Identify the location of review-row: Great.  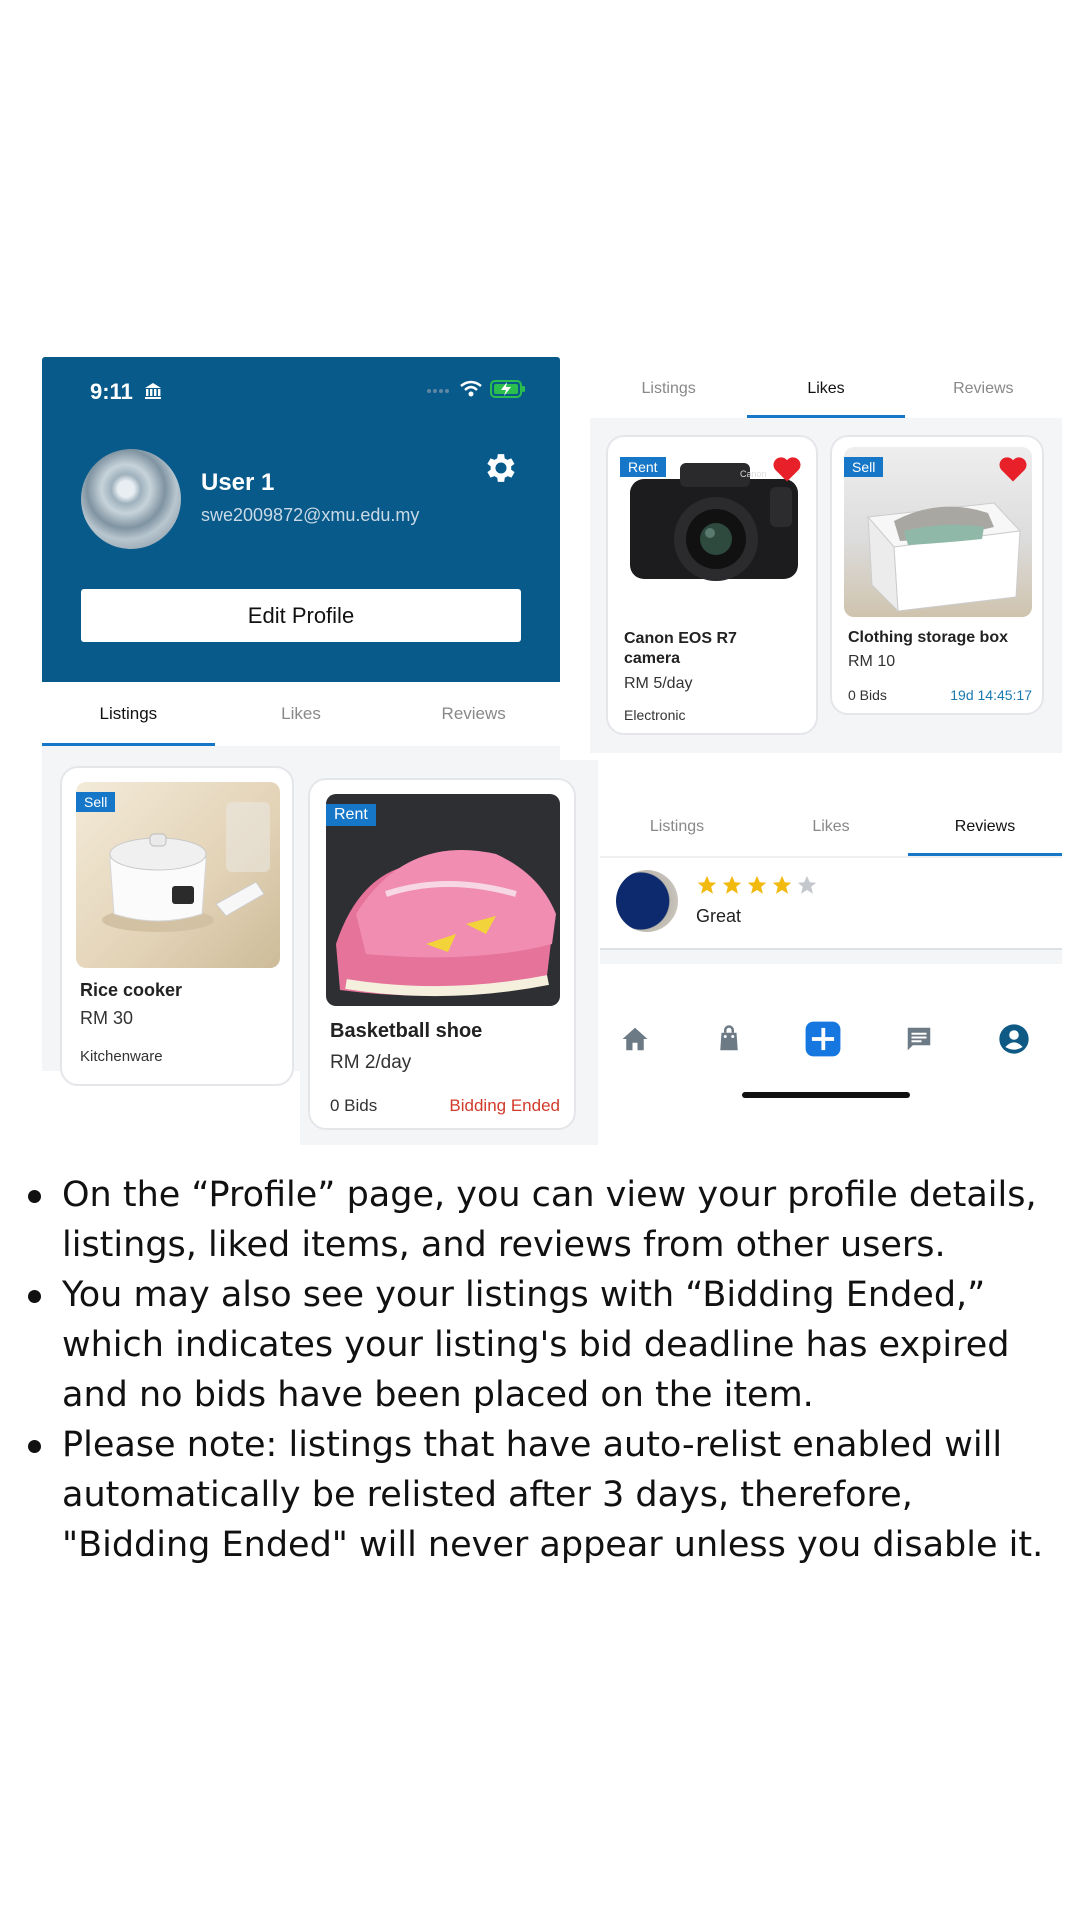
(831, 904).